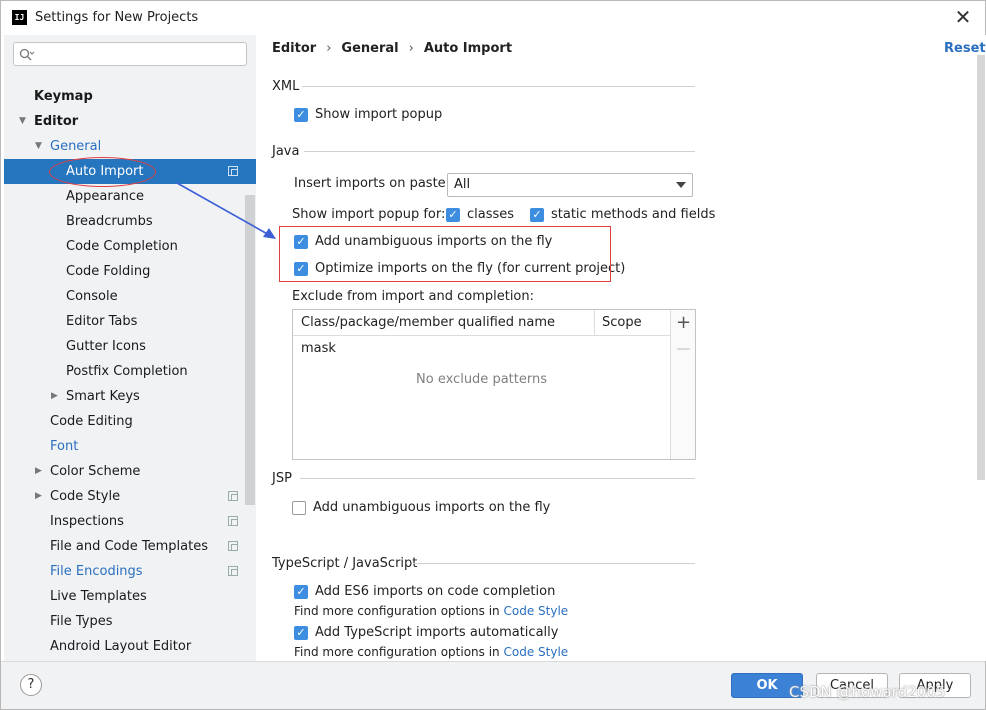 The height and width of the screenshot is (710, 986). Describe the element at coordinates (299, 508) in the screenshot. I see `checkbox-unchecked-icon` at that location.